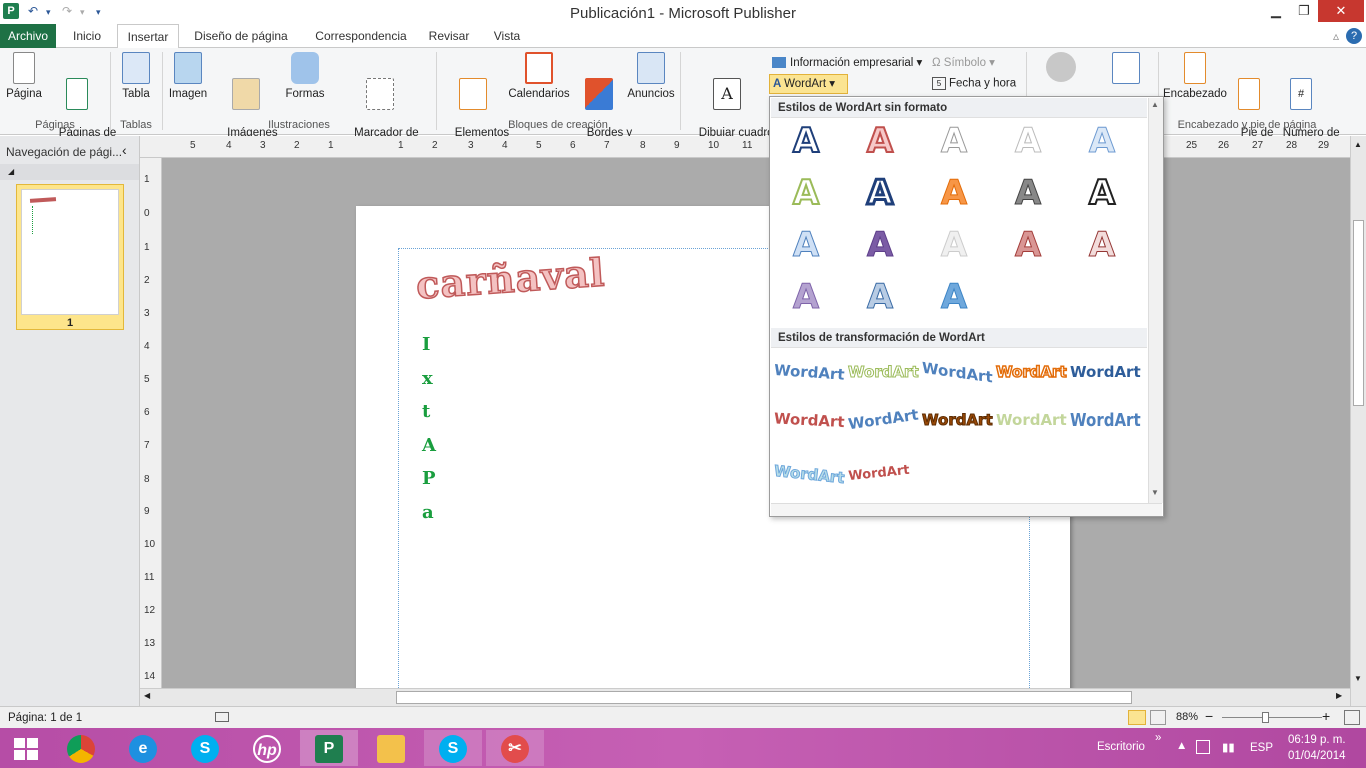 This screenshot has height=768, width=1366. I want to click on vertical-scrollbar: ▲ ▼, so click(1358, 421).